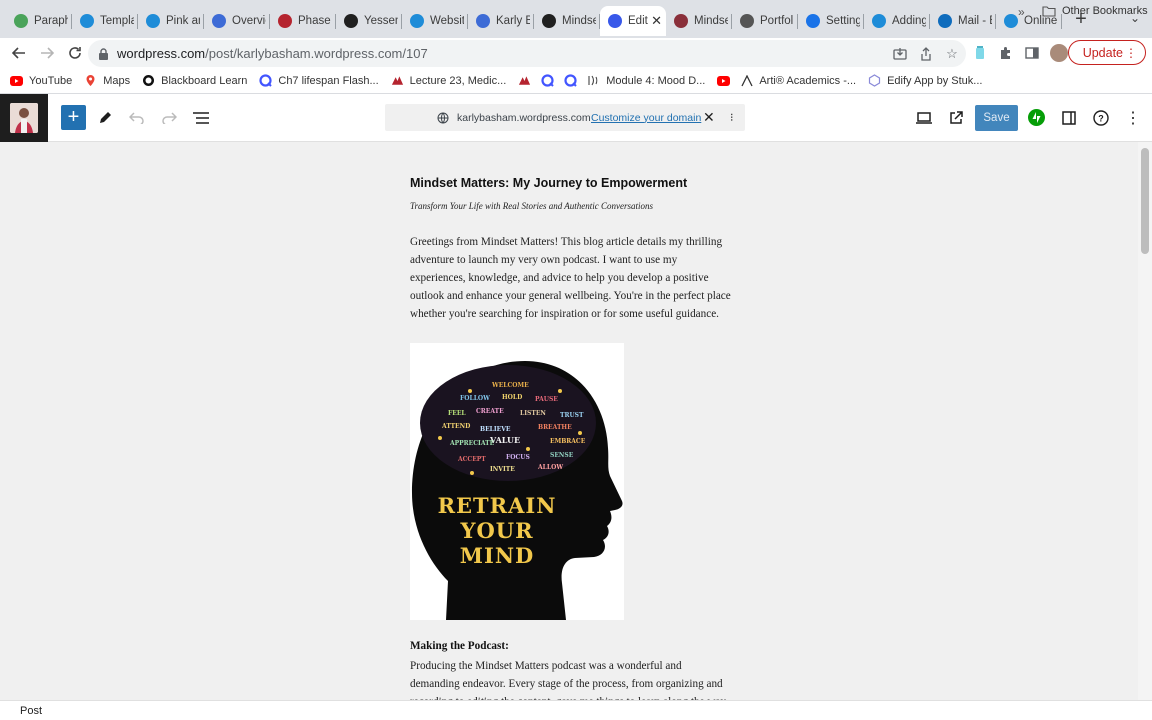 This screenshot has height=720, width=1152. Describe the element at coordinates (303, 21) in the screenshot. I see `browser-tab: Phase 2` at that location.